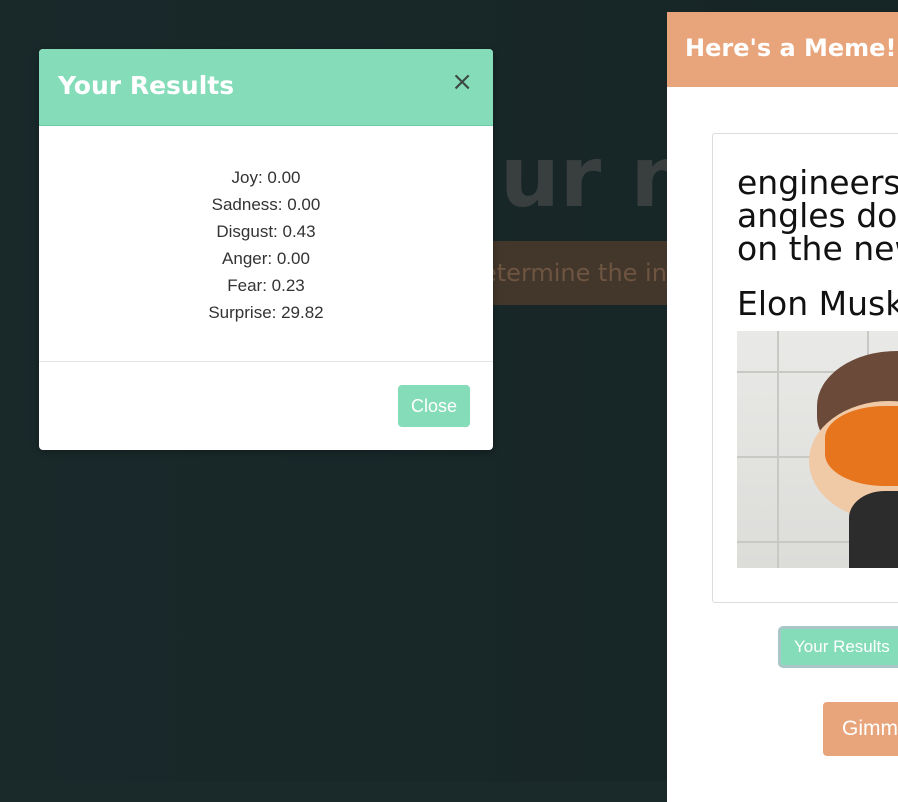  I want to click on emotion-anger: Anger: 0.00, so click(266, 258).